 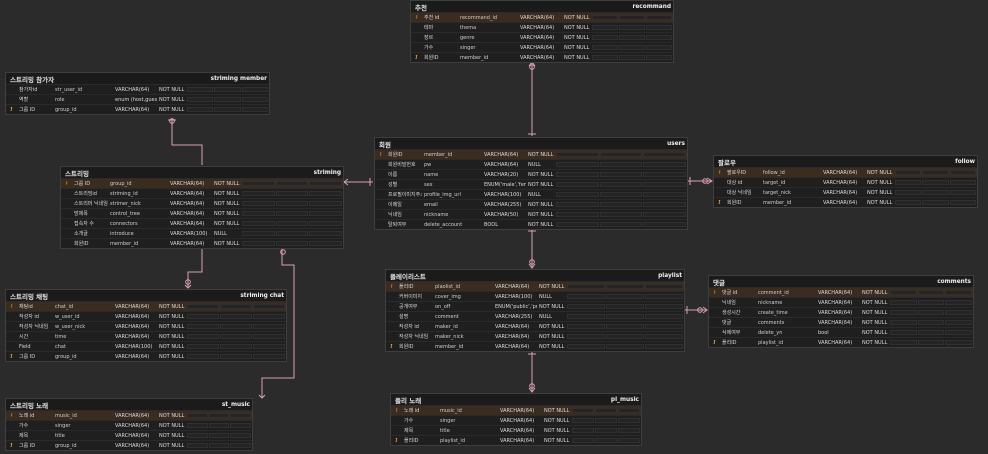 What do you see at coordinates (202, 193) in the screenshot?
I see `column-row: 스트리밍id striming_id VARCHAR(64) NOT NULL` at bounding box center [202, 193].